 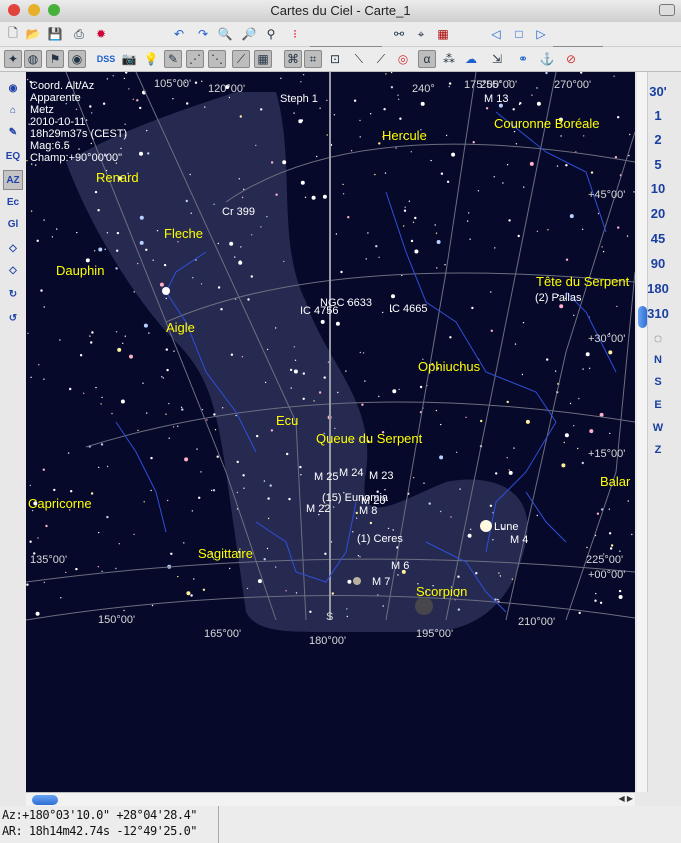 I want to click on object-label: M 13, so click(x=496, y=99).